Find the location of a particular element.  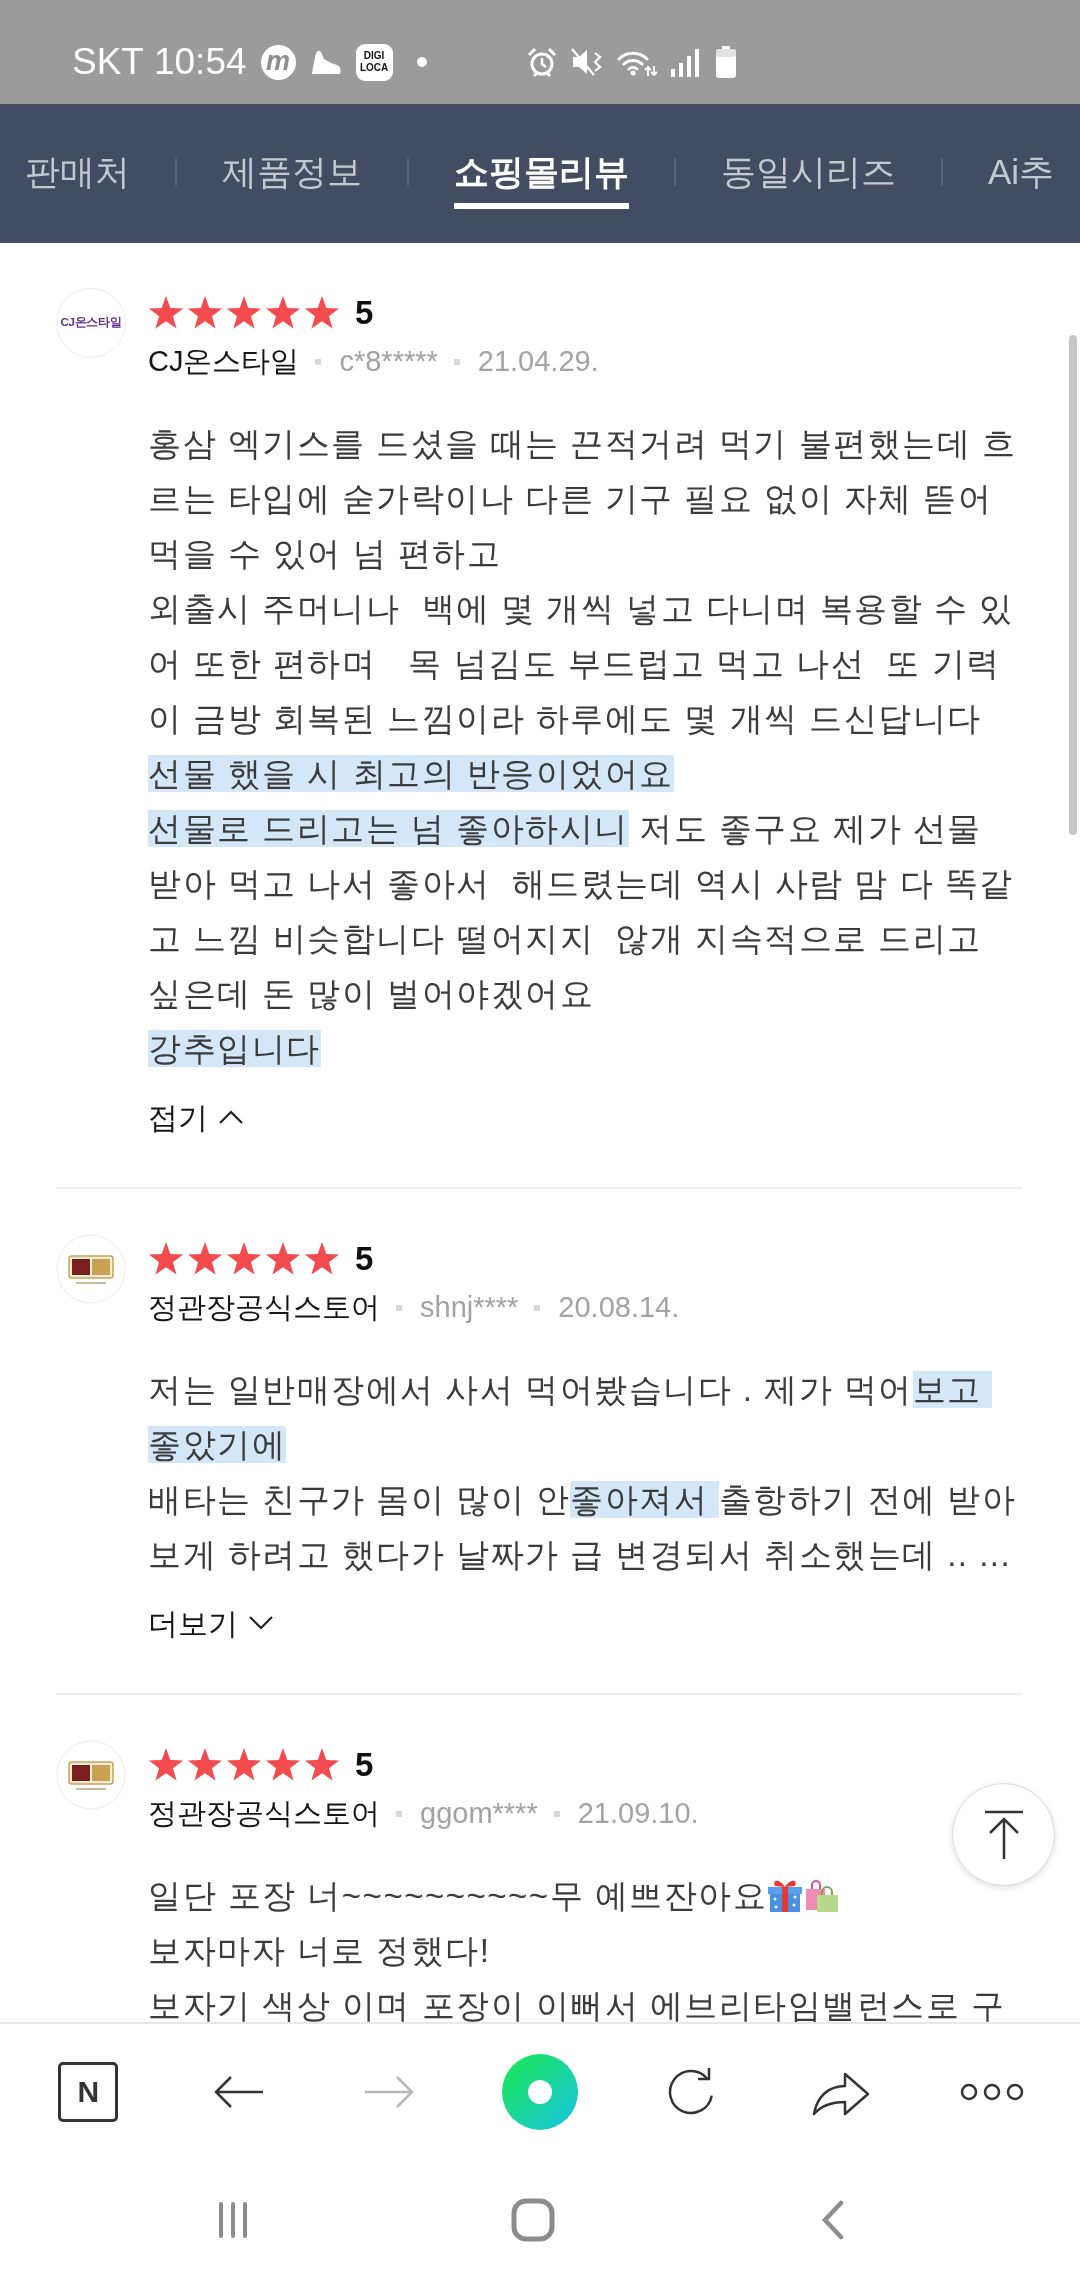

battery-icon is located at coordinates (725, 62).